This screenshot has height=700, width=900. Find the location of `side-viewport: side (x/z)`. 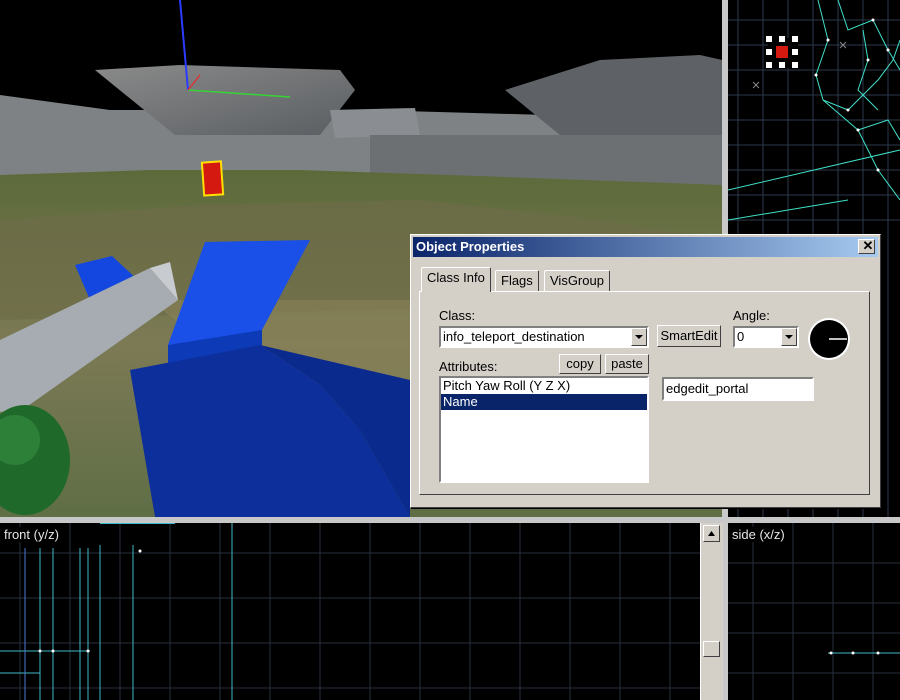

side-viewport: side (x/z) is located at coordinates (814, 611).